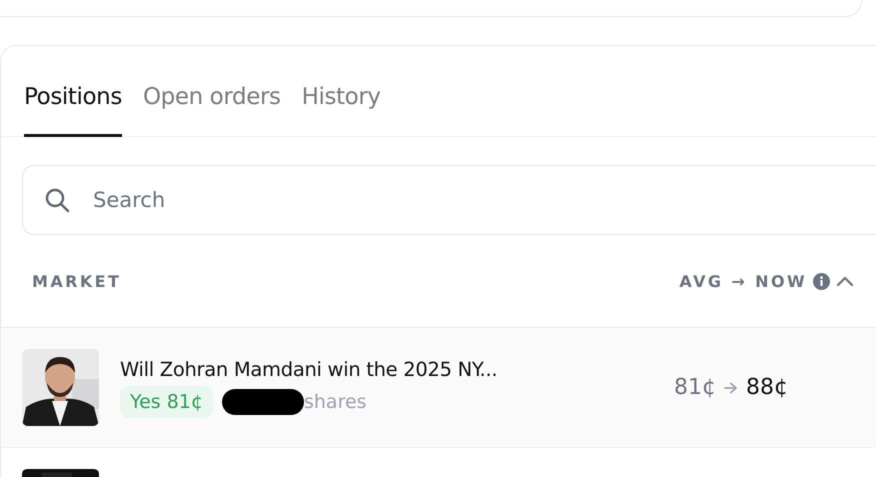 Image resolution: width=876 pixels, height=477 pixels. I want to click on info-icon, so click(821, 281).